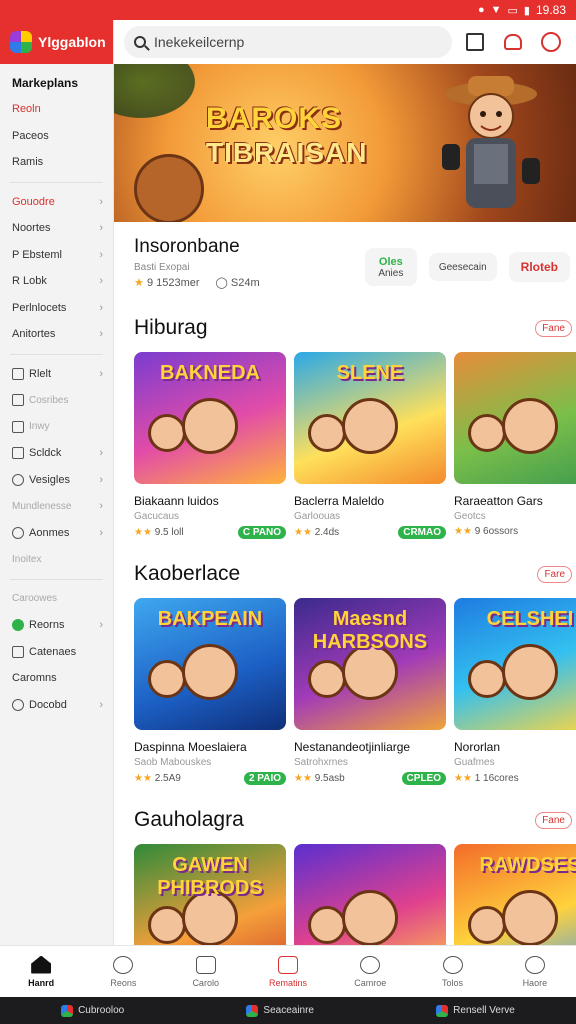  Describe the element at coordinates (287, 964) in the screenshot. I see `gift-icon` at that location.